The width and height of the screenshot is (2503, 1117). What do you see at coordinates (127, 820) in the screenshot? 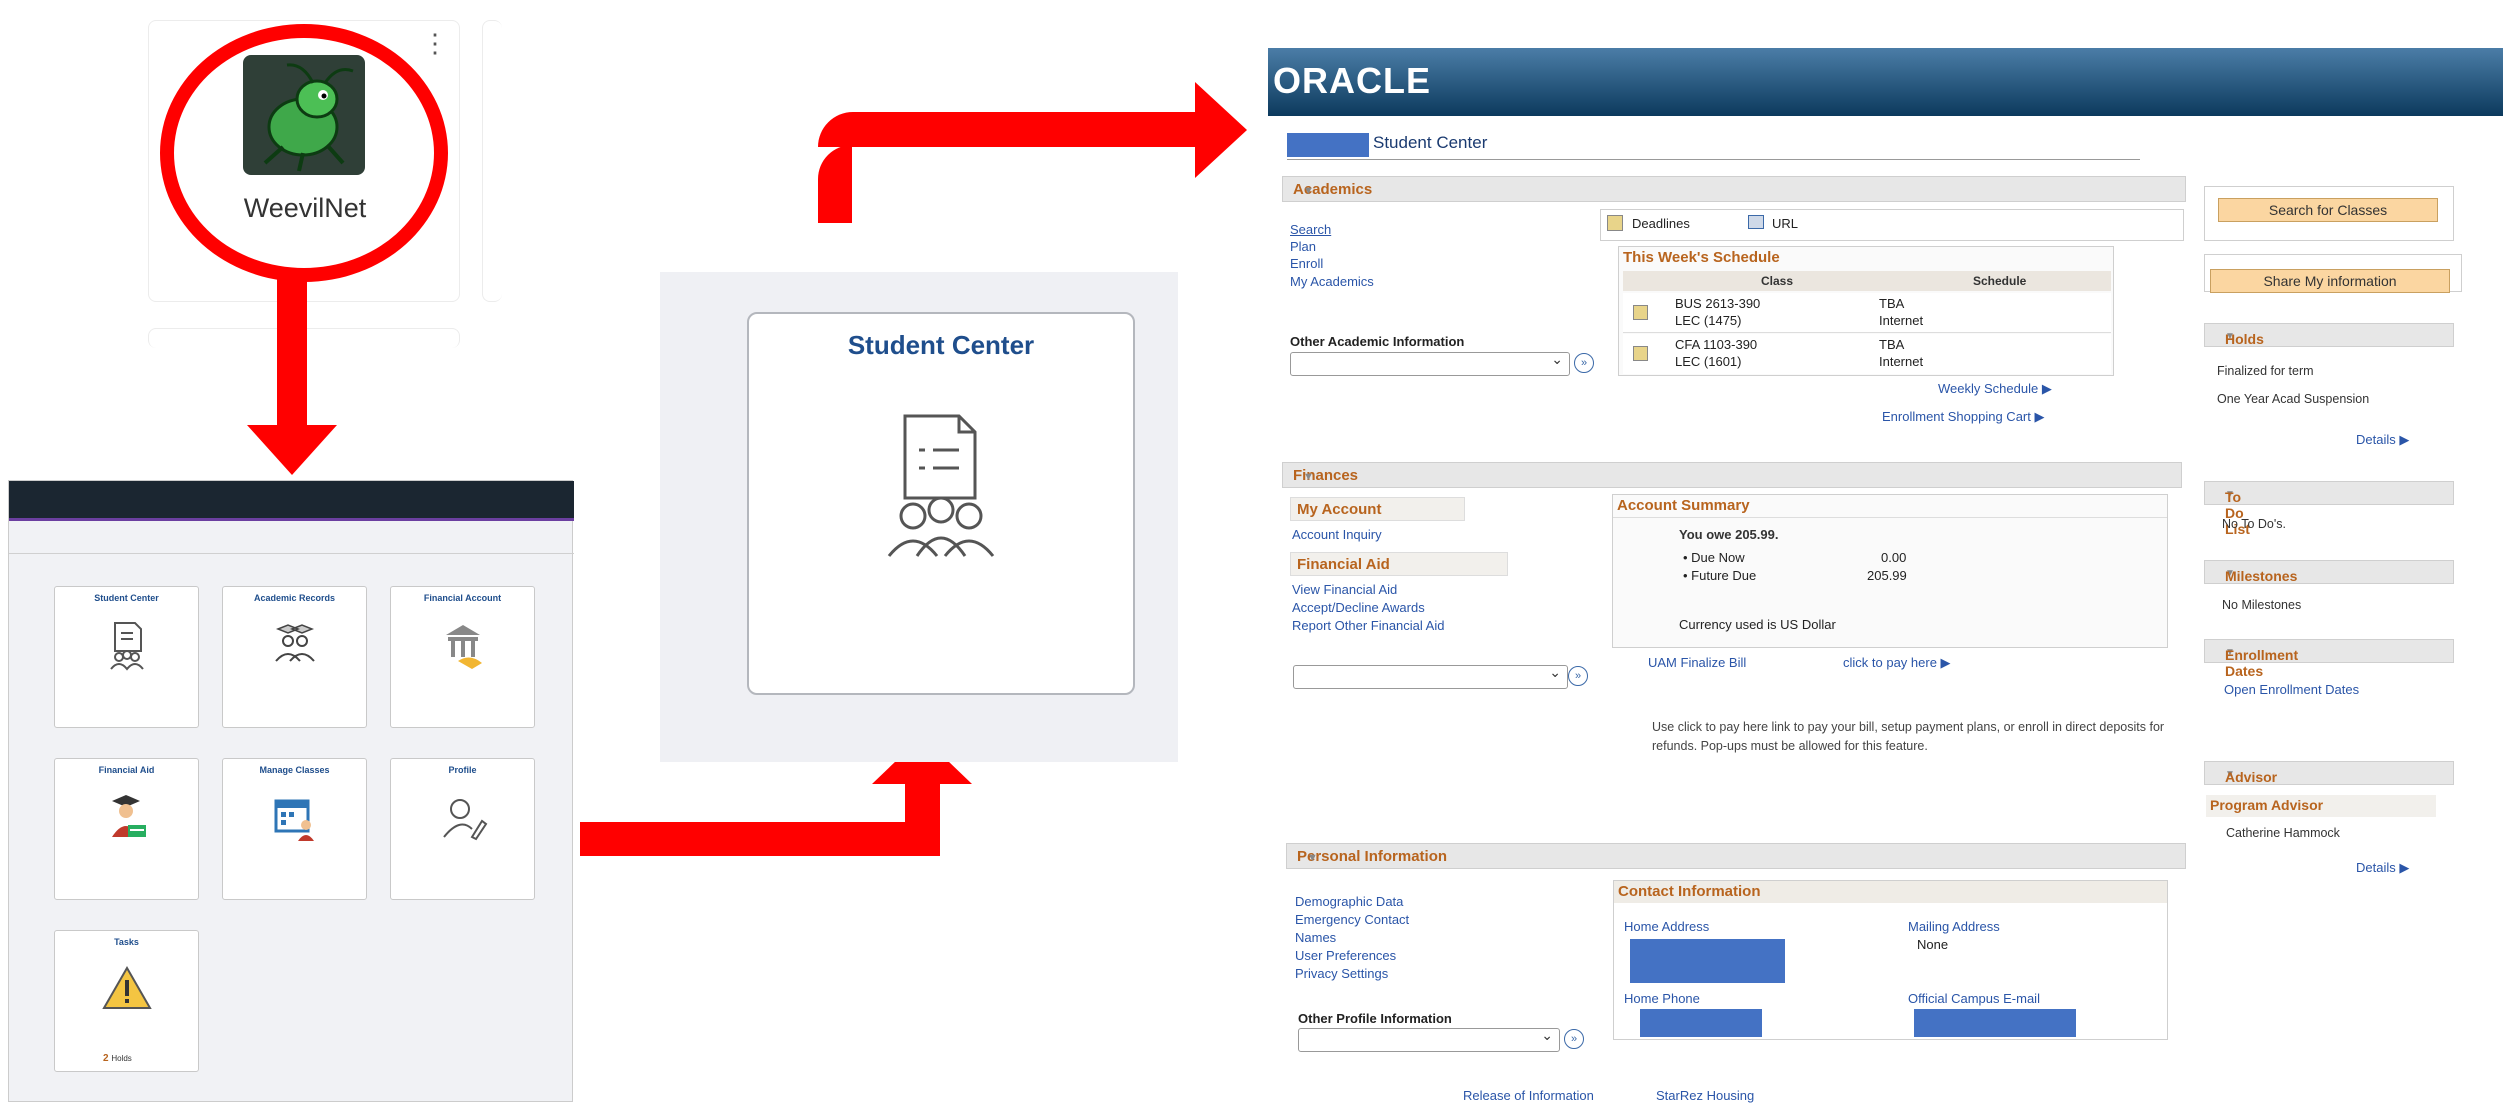
I see `graduate-money-icon` at bounding box center [127, 820].